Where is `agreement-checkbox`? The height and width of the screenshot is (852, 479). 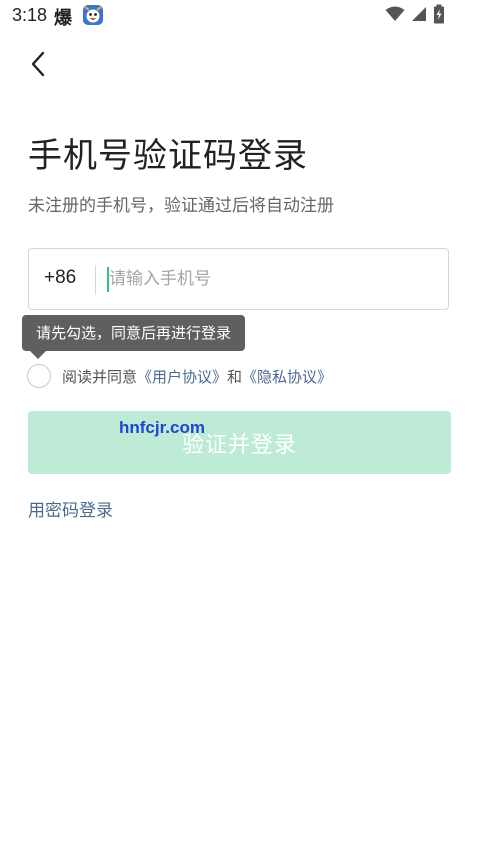
agreement-checkbox is located at coordinates (39, 376).